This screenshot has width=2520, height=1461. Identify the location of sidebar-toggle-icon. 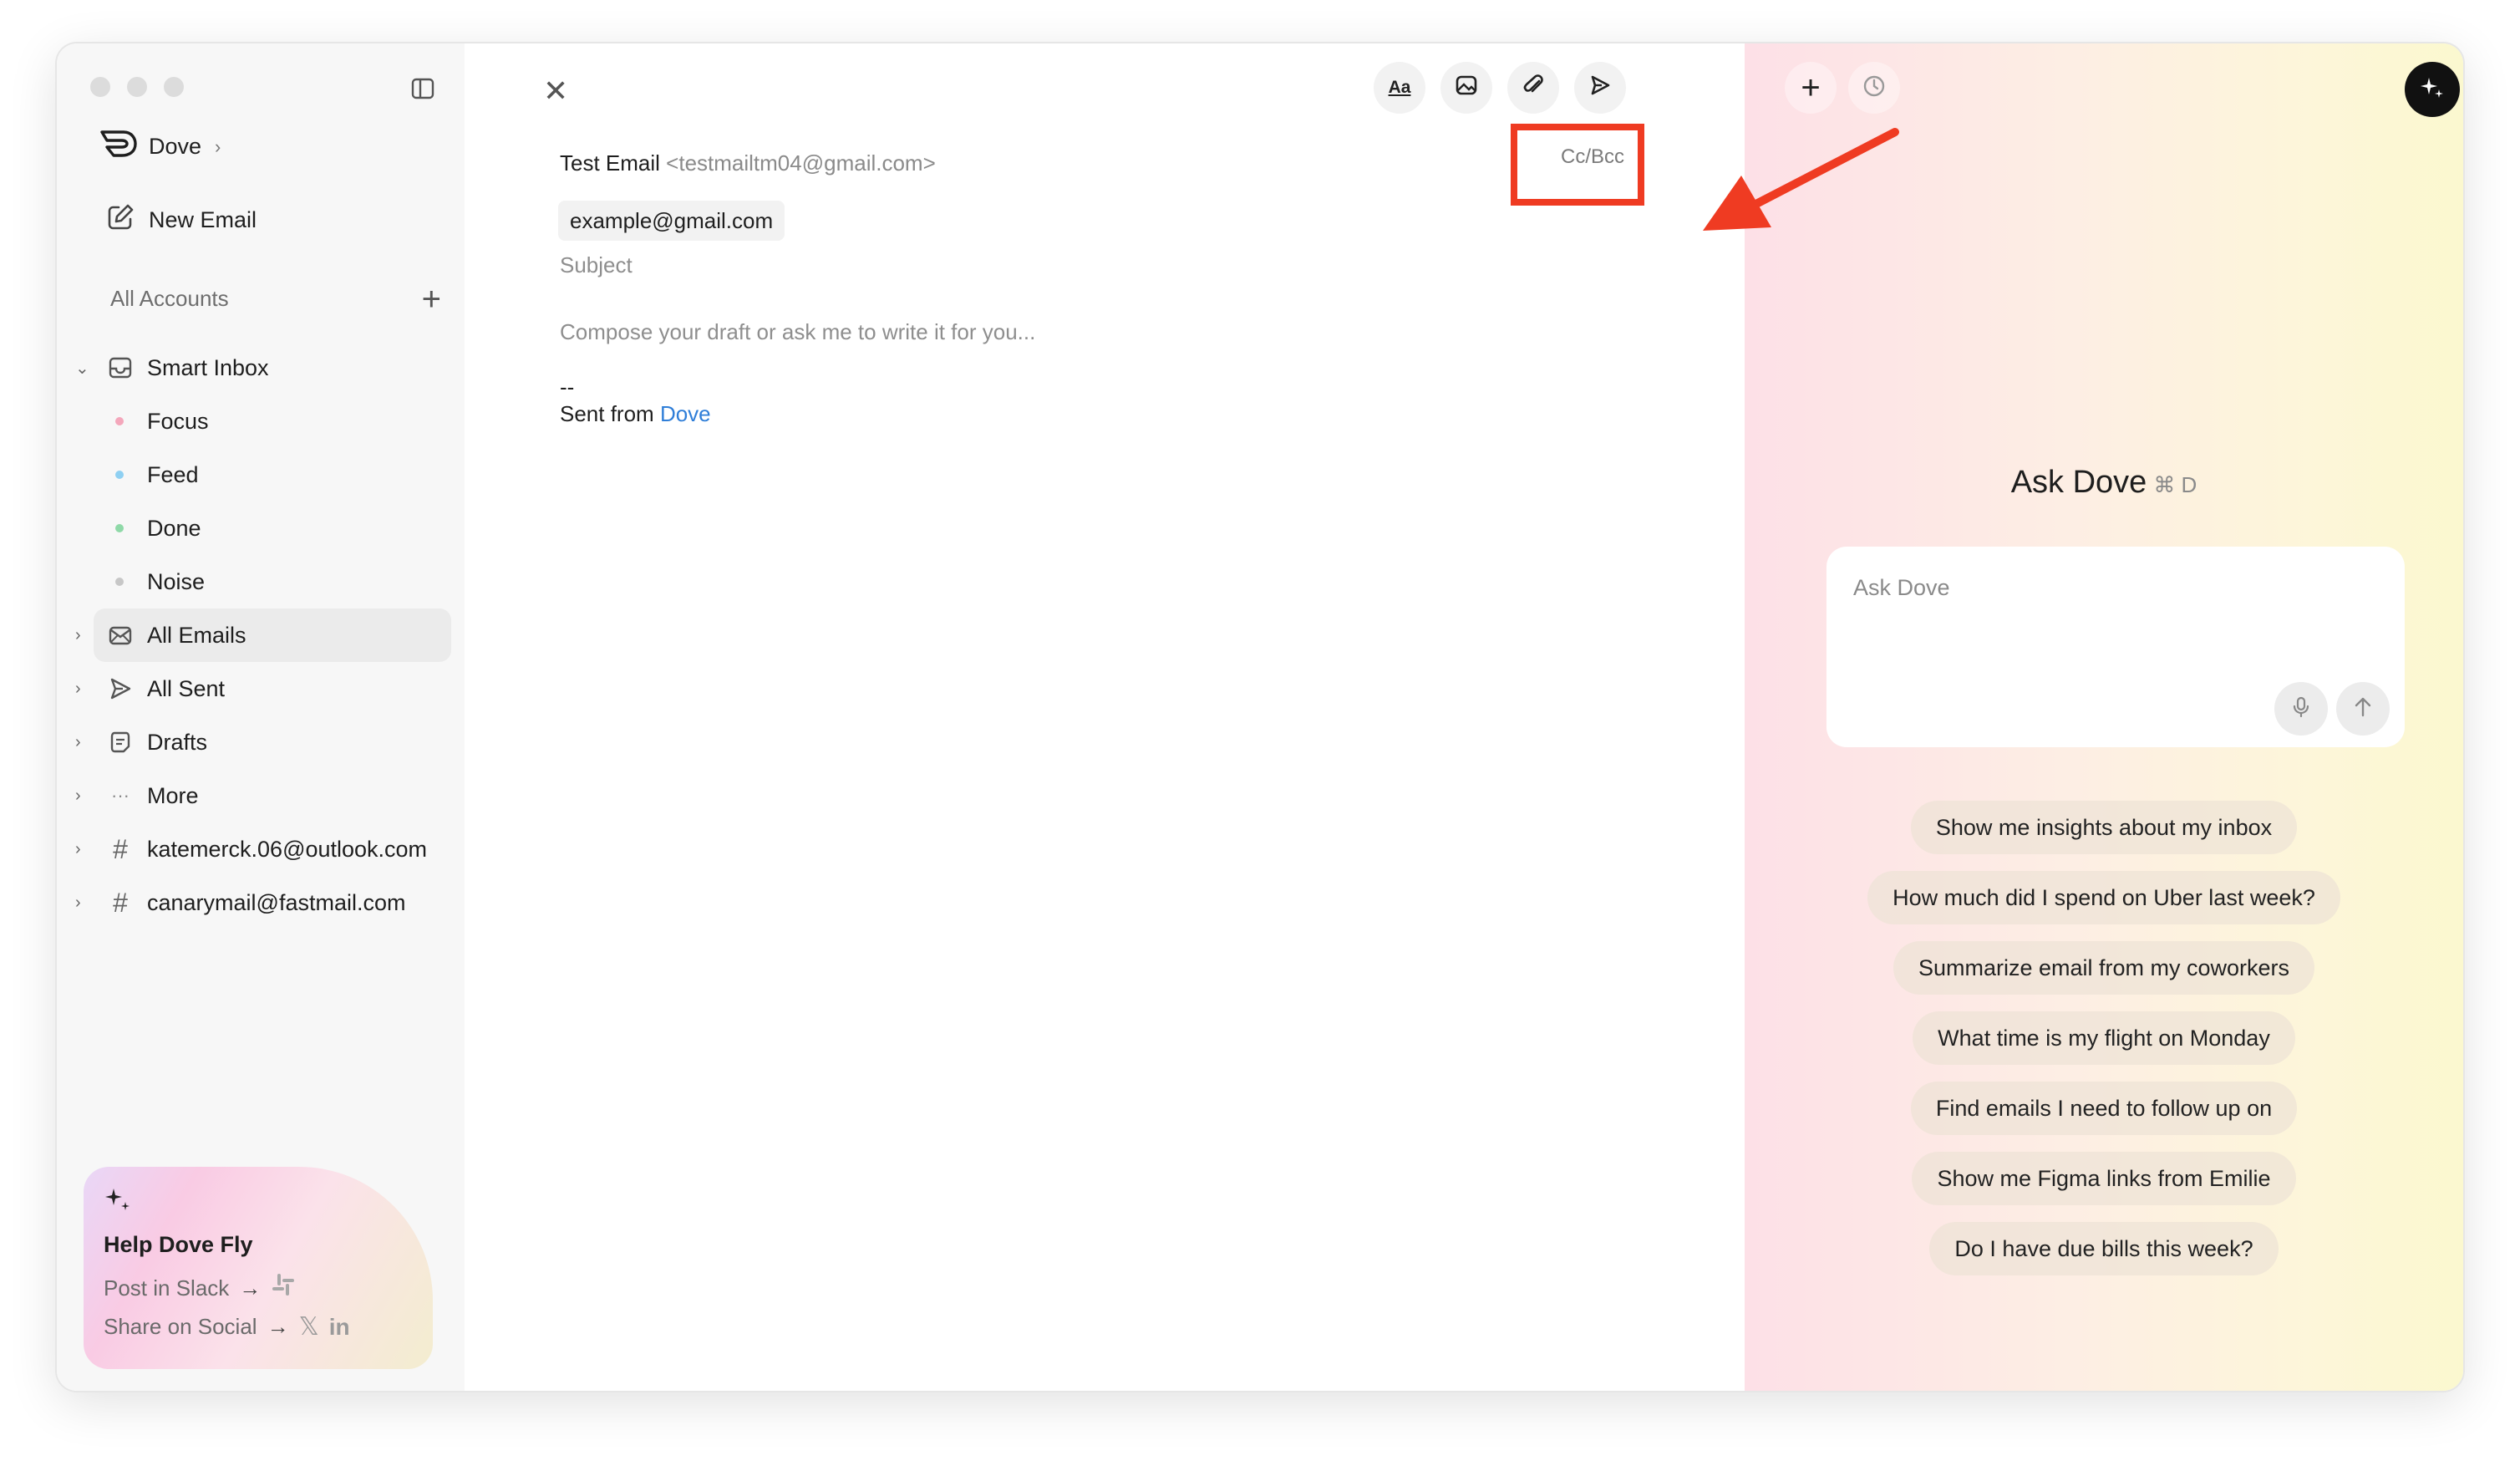
(422, 88).